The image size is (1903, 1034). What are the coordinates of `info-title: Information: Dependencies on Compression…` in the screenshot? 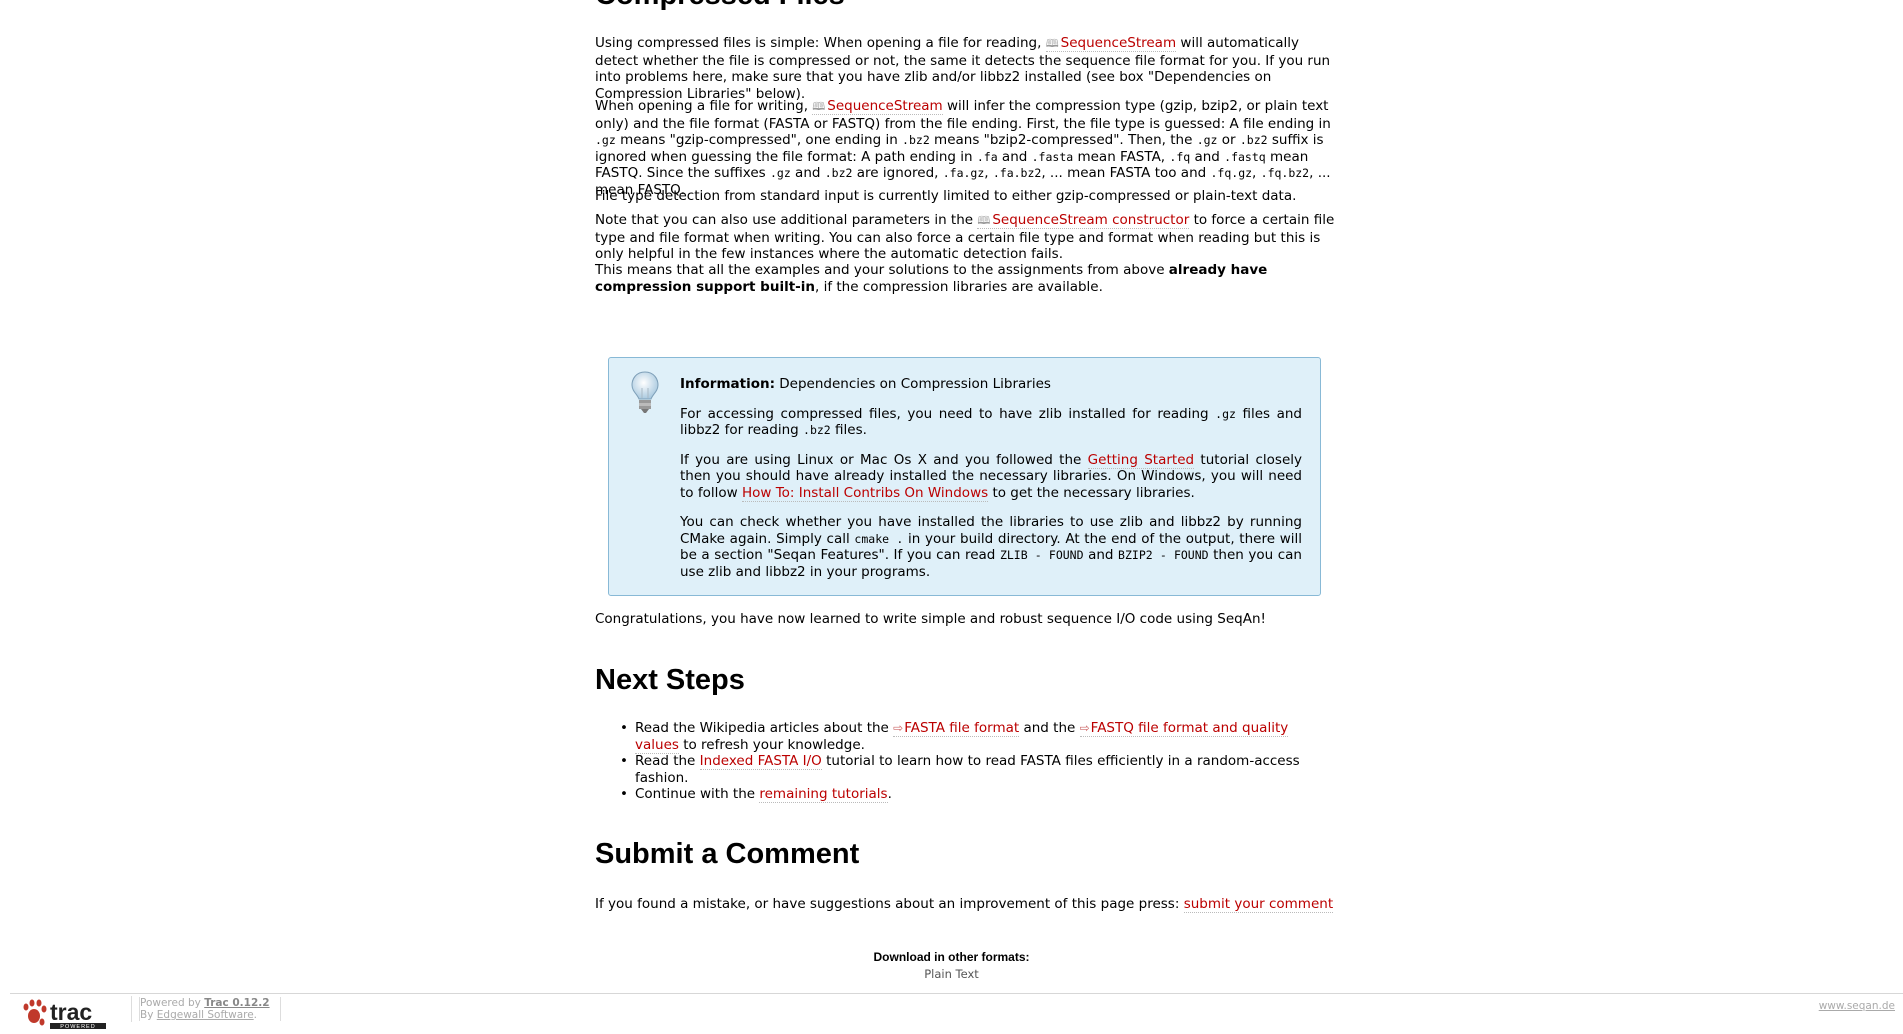 It's located at (865, 384).